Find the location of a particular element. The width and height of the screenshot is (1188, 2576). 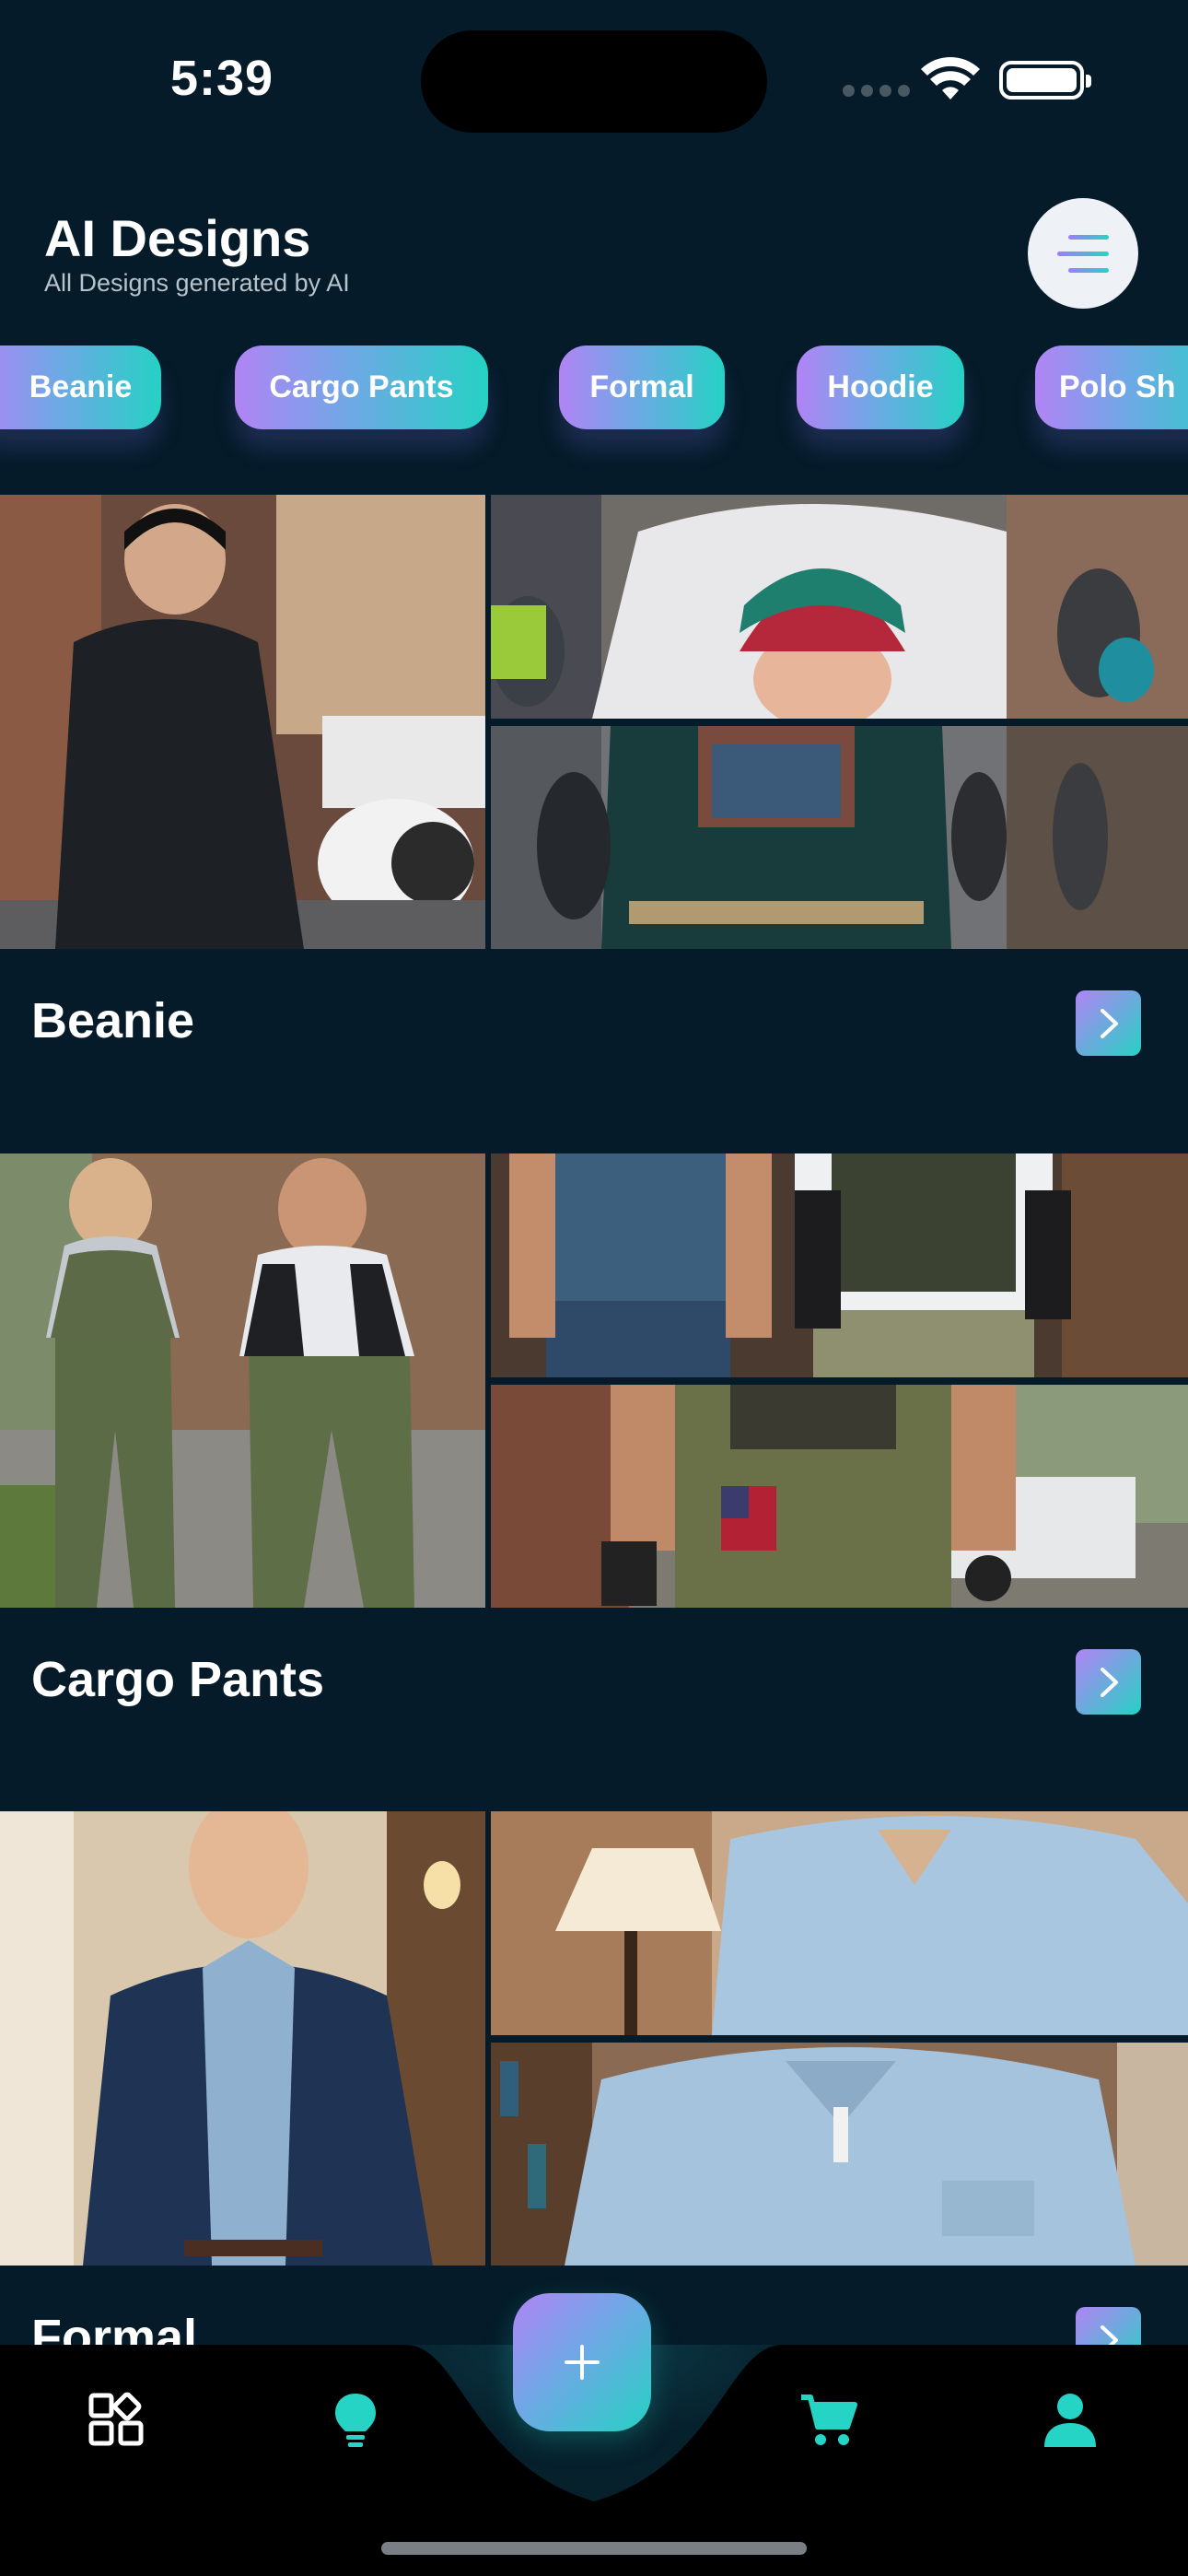

chip-formal: Formal is located at coordinates (642, 387).